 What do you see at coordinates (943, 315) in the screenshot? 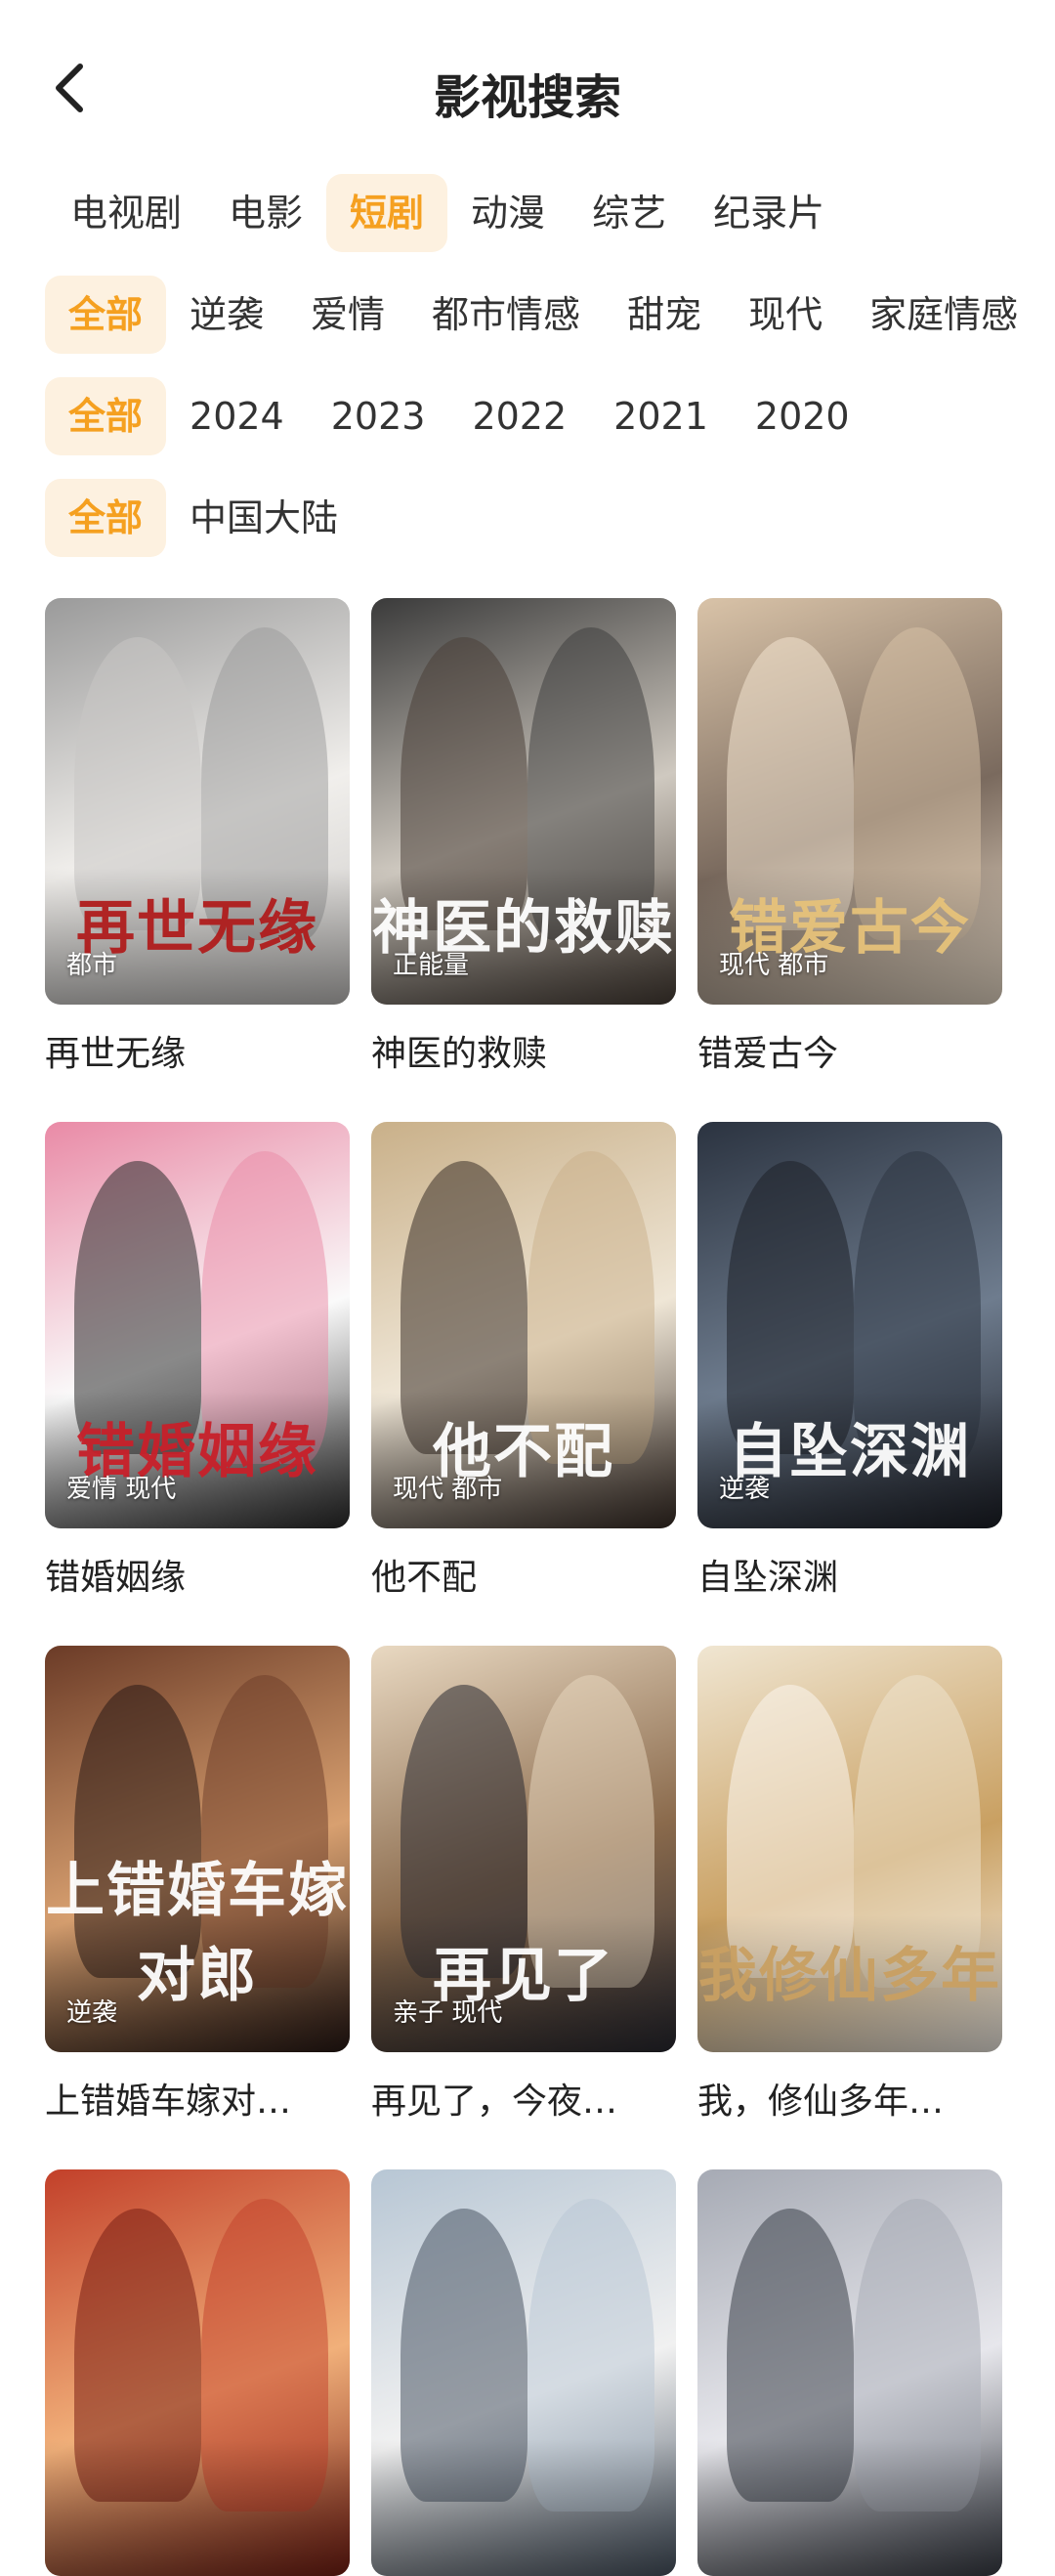
I see `genre-chip: 家庭情感` at bounding box center [943, 315].